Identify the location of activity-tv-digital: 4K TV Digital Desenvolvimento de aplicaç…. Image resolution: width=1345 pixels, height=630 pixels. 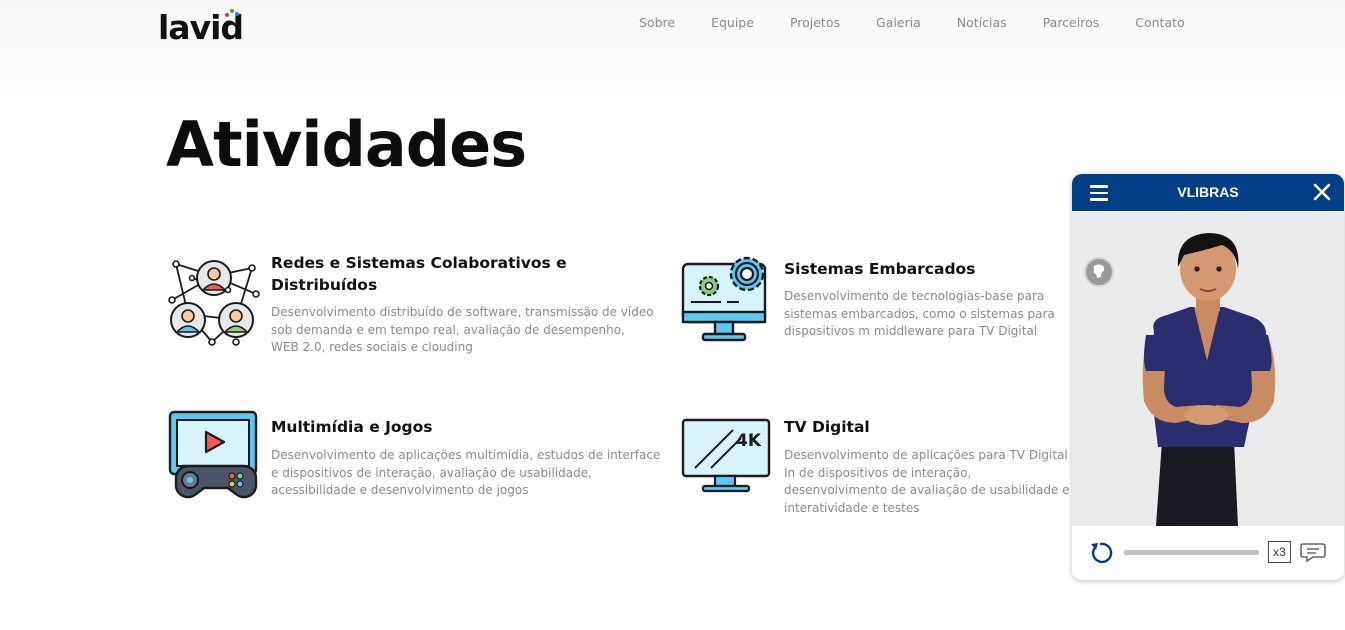
(878, 462).